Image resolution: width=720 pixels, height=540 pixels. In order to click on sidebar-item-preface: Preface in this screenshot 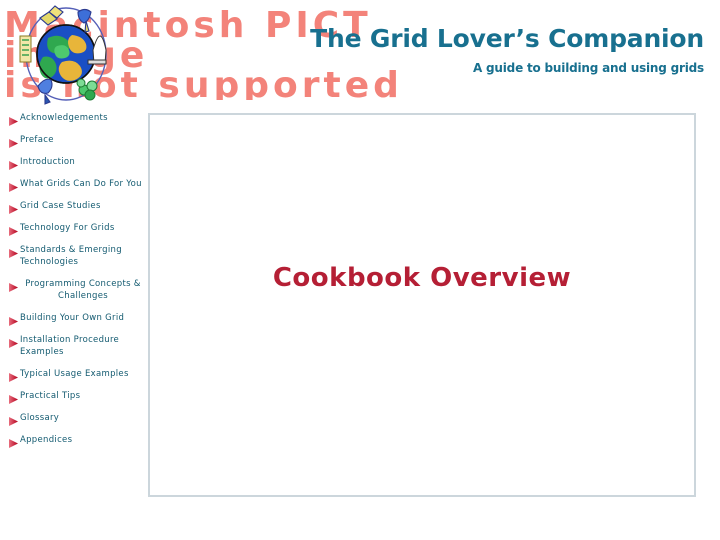, I will do `click(74, 141)`.